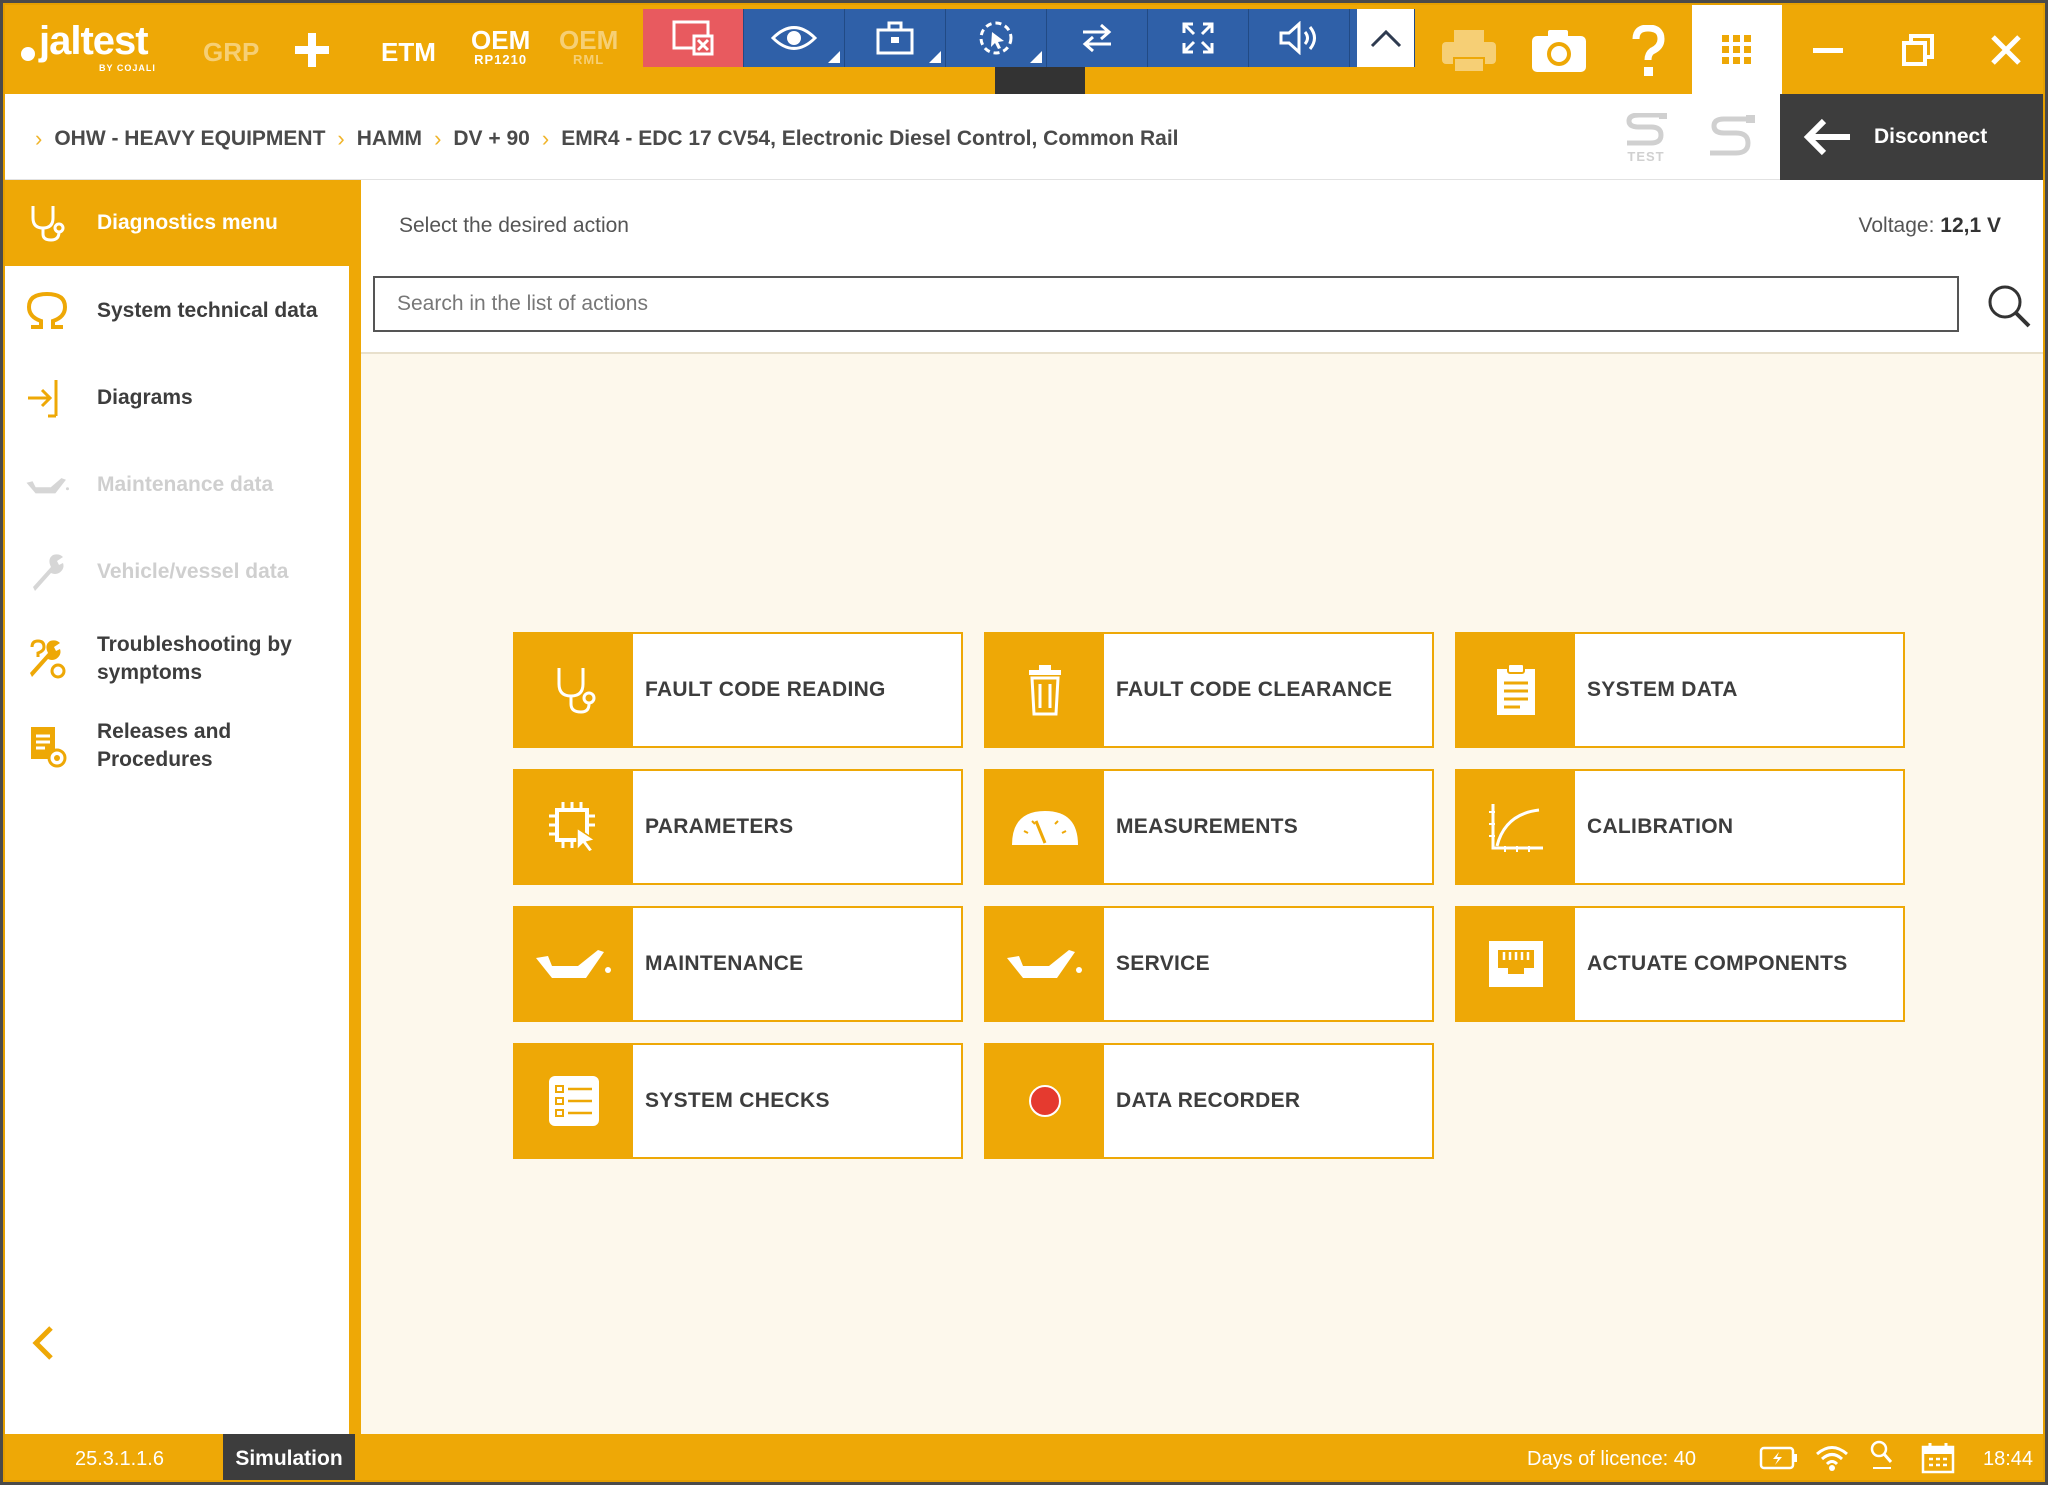 This screenshot has height=1485, width=2048. What do you see at coordinates (231, 52) in the screenshot?
I see `grp-button: GRP` at bounding box center [231, 52].